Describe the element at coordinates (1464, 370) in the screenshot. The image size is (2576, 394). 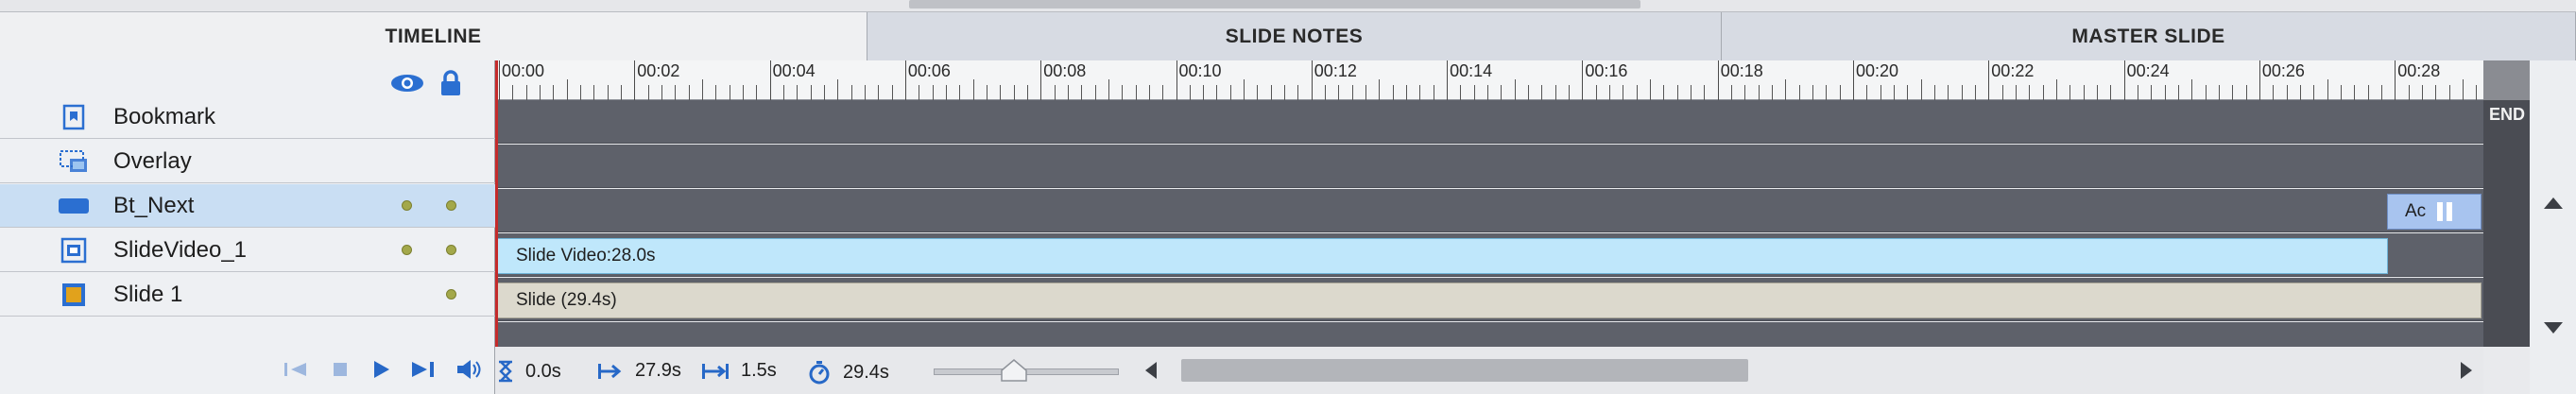
I see `horizontal-scrollbar-thumb` at that location.